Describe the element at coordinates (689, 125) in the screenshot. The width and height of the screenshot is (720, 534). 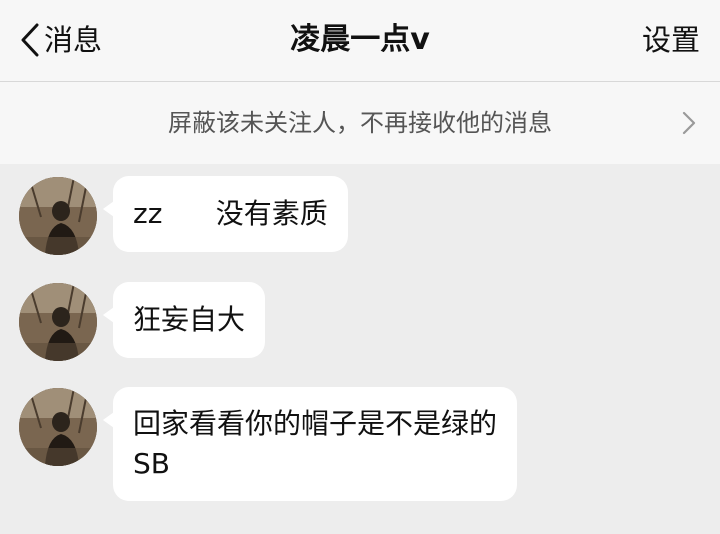
I see `chevron-right-icon` at that location.